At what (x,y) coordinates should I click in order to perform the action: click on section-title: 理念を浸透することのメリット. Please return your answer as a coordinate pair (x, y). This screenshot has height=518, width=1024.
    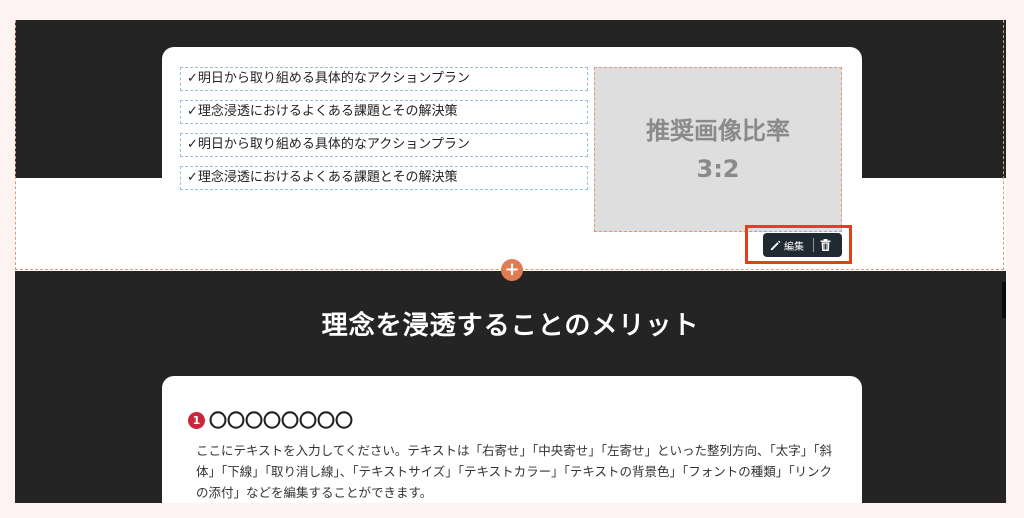
    Looking at the image, I should click on (510, 323).